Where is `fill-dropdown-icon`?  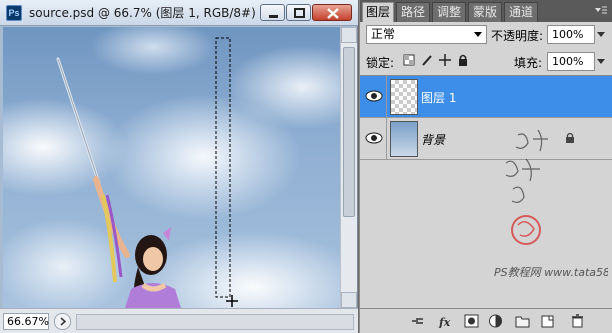
fill-dropdown-icon is located at coordinates (601, 61).